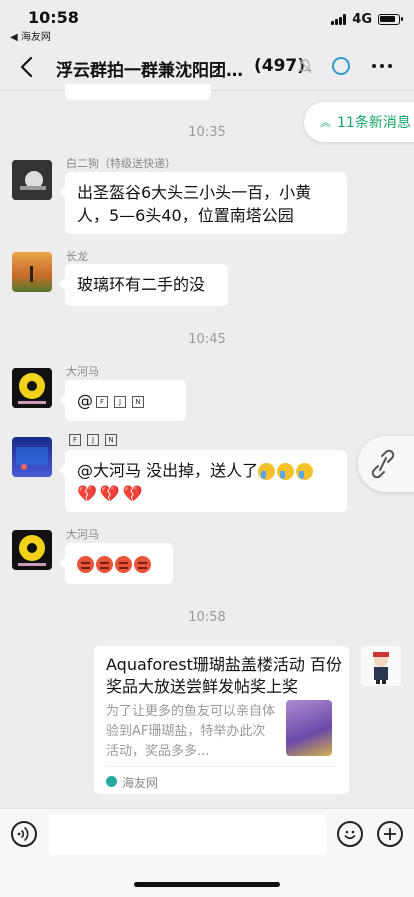 Image resolution: width=414 pixels, height=897 pixels. Describe the element at coordinates (140, 783) in the screenshot. I see `card-source: 海友网` at that location.